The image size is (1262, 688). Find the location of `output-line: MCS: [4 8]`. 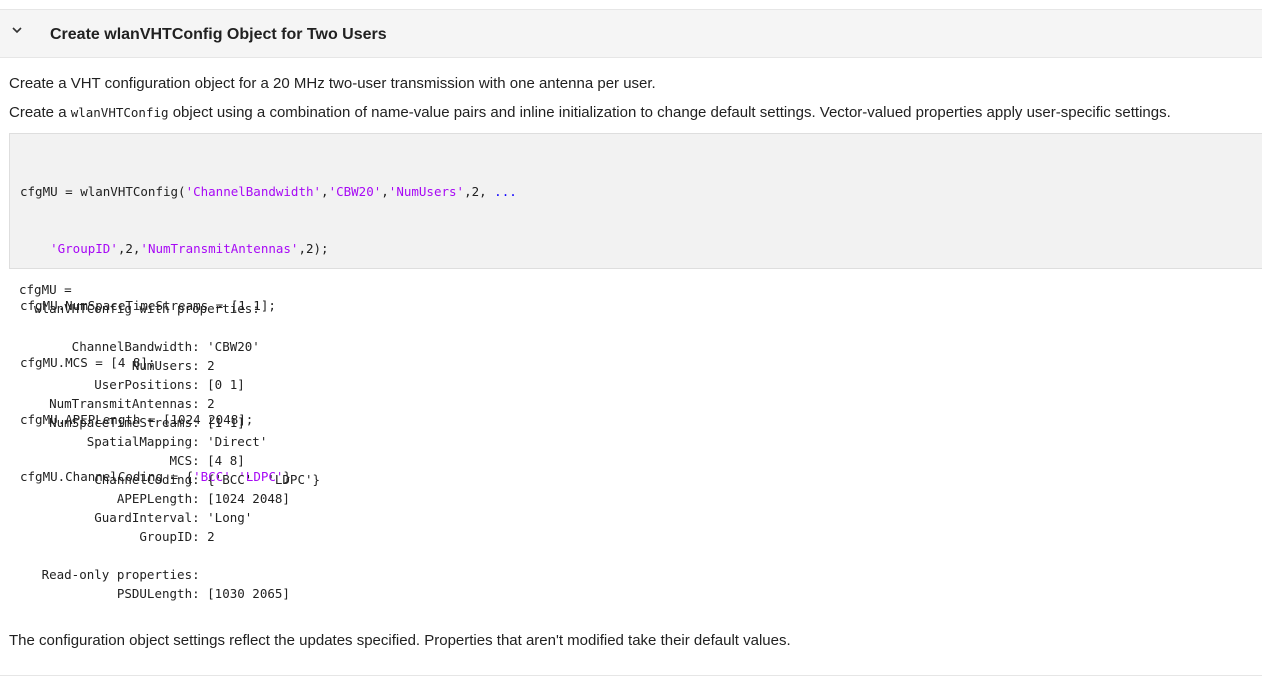

output-line: MCS: [4 8] is located at coordinates (132, 460).